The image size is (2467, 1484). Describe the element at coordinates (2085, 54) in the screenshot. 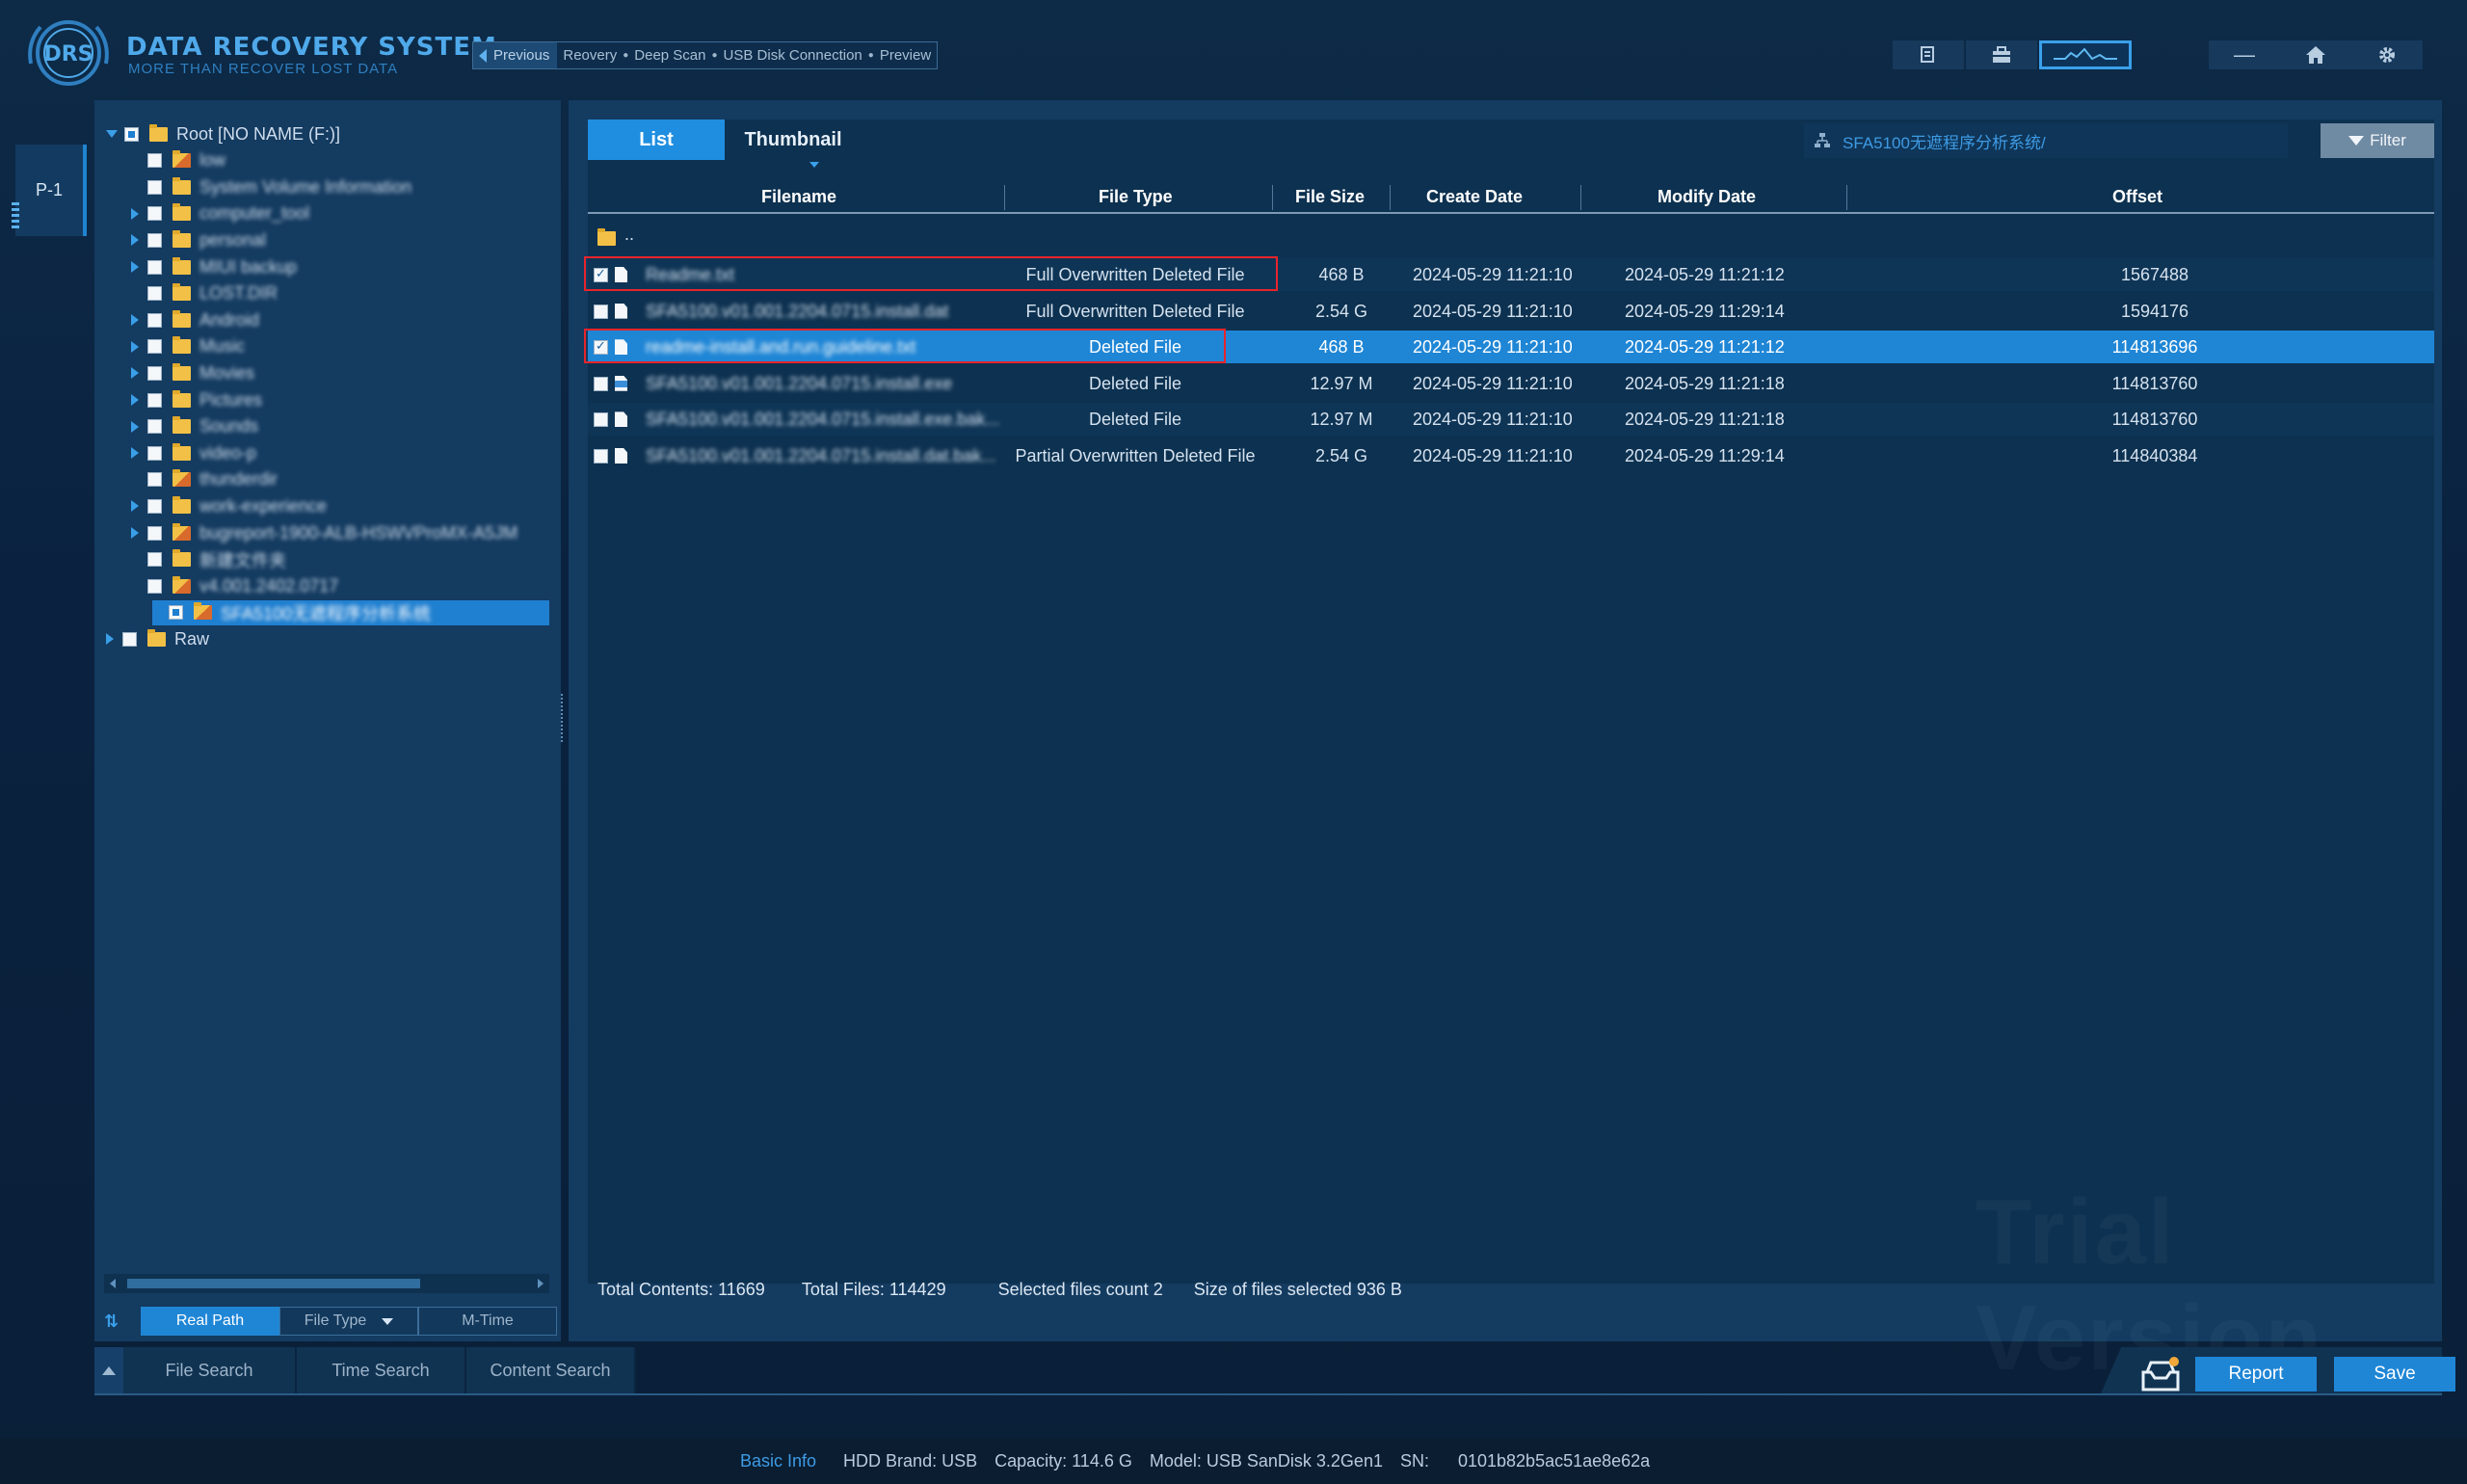

I see `waveform-button` at that location.